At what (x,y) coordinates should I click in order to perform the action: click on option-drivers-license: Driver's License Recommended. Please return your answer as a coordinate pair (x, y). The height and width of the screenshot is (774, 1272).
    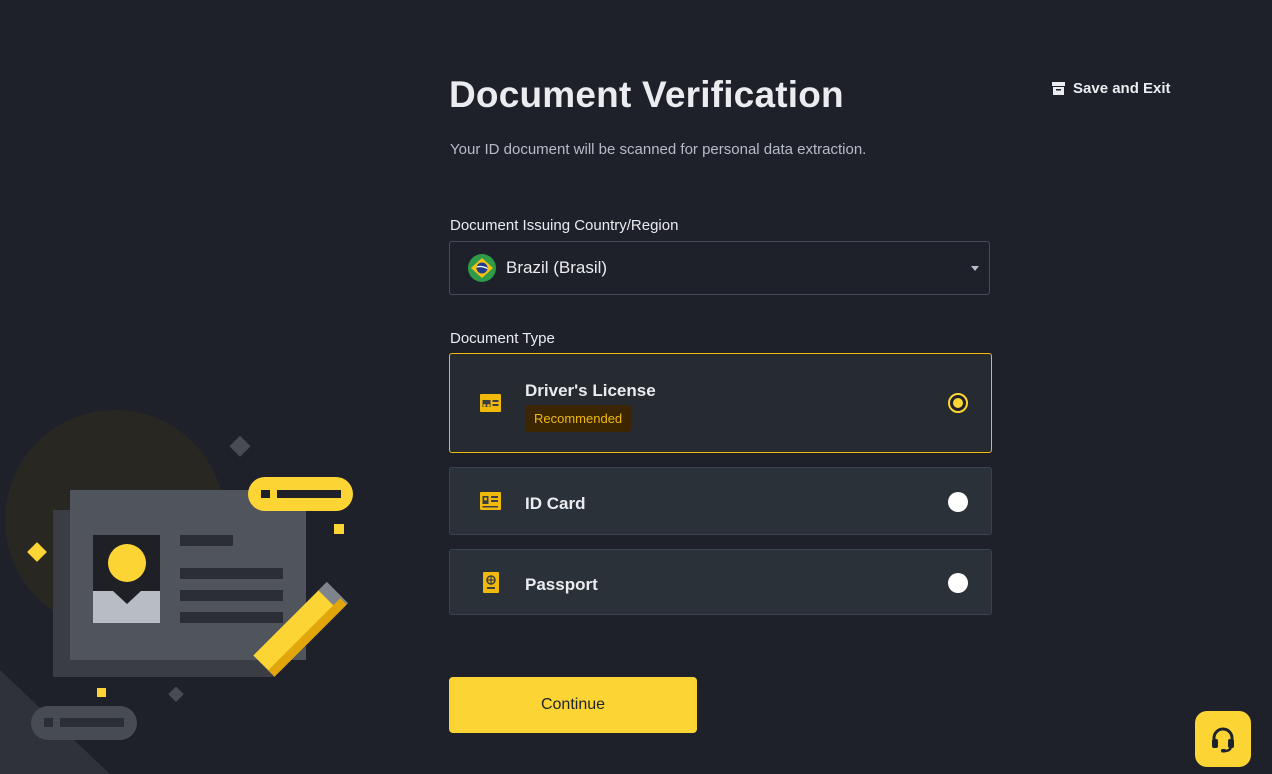
    Looking at the image, I should click on (720, 403).